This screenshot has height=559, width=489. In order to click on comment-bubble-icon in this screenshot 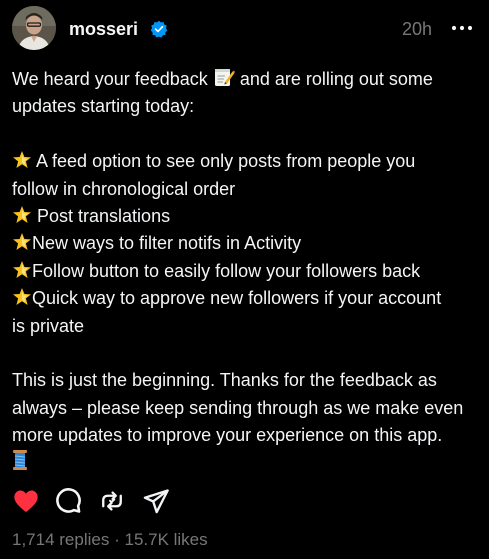, I will do `click(68, 501)`.